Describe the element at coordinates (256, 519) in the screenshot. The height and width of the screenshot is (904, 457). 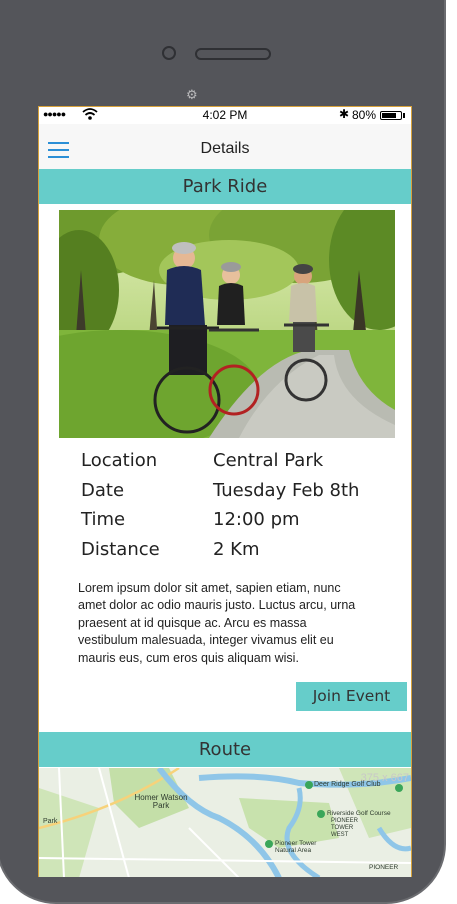
I see `detail-value: 12:00 pm` at that location.